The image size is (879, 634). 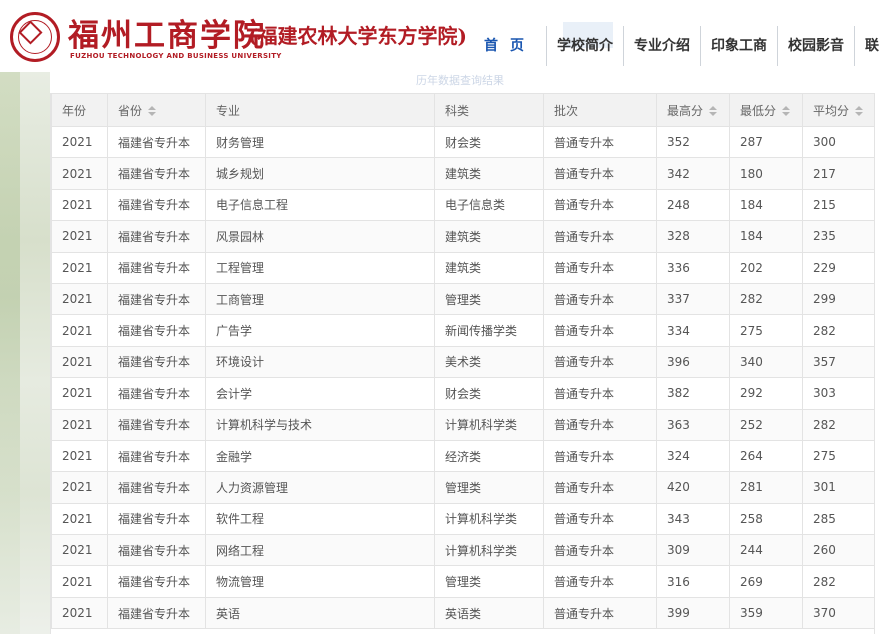 What do you see at coordinates (693, 299) in the screenshot?
I see `table-cell: 337` at bounding box center [693, 299].